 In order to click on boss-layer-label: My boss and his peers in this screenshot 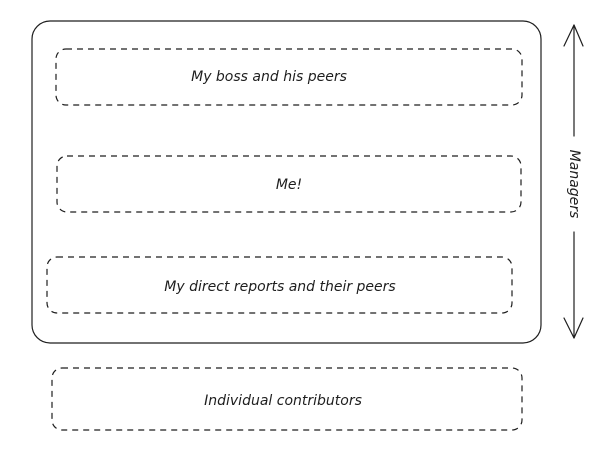, I will do `click(269, 77)`.